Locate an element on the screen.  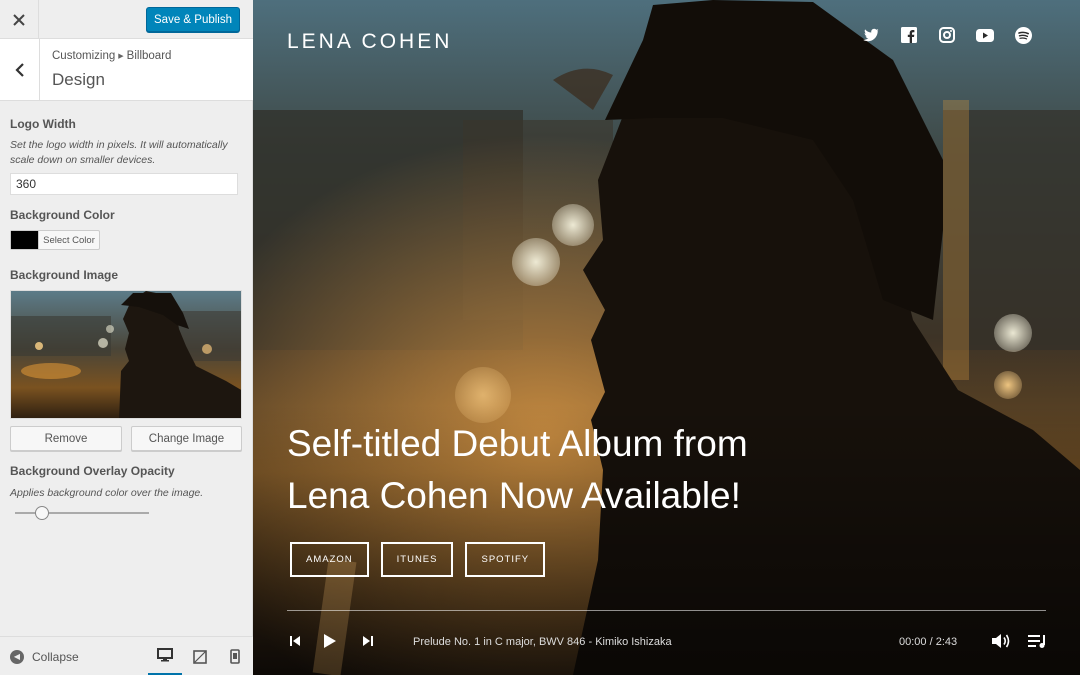
background-image-label: Background Image is located at coordinates (64, 275).